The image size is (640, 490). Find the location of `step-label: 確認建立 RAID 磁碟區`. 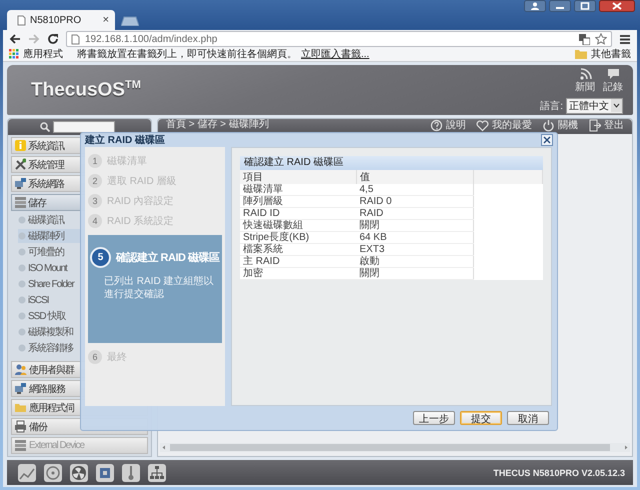

step-label: 確認建立 RAID 磁碟區 is located at coordinates (168, 257).